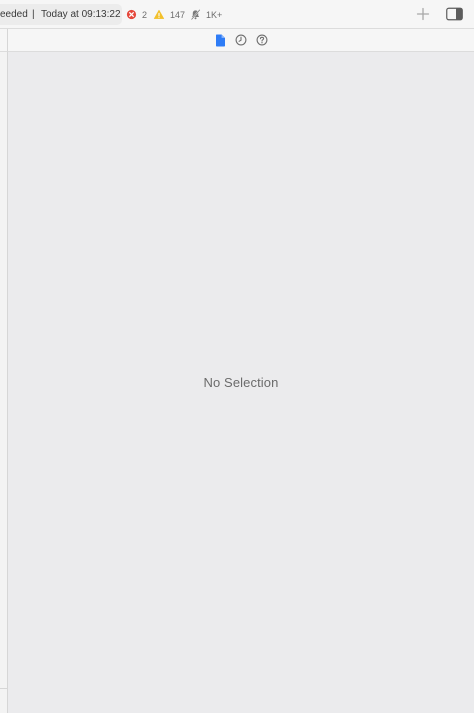  I want to click on error-count: 2, so click(144, 15).